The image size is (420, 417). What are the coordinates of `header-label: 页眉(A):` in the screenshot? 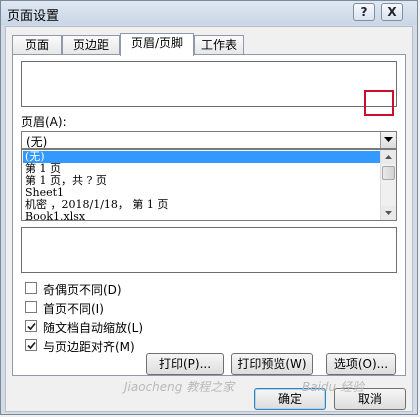 It's located at (44, 122).